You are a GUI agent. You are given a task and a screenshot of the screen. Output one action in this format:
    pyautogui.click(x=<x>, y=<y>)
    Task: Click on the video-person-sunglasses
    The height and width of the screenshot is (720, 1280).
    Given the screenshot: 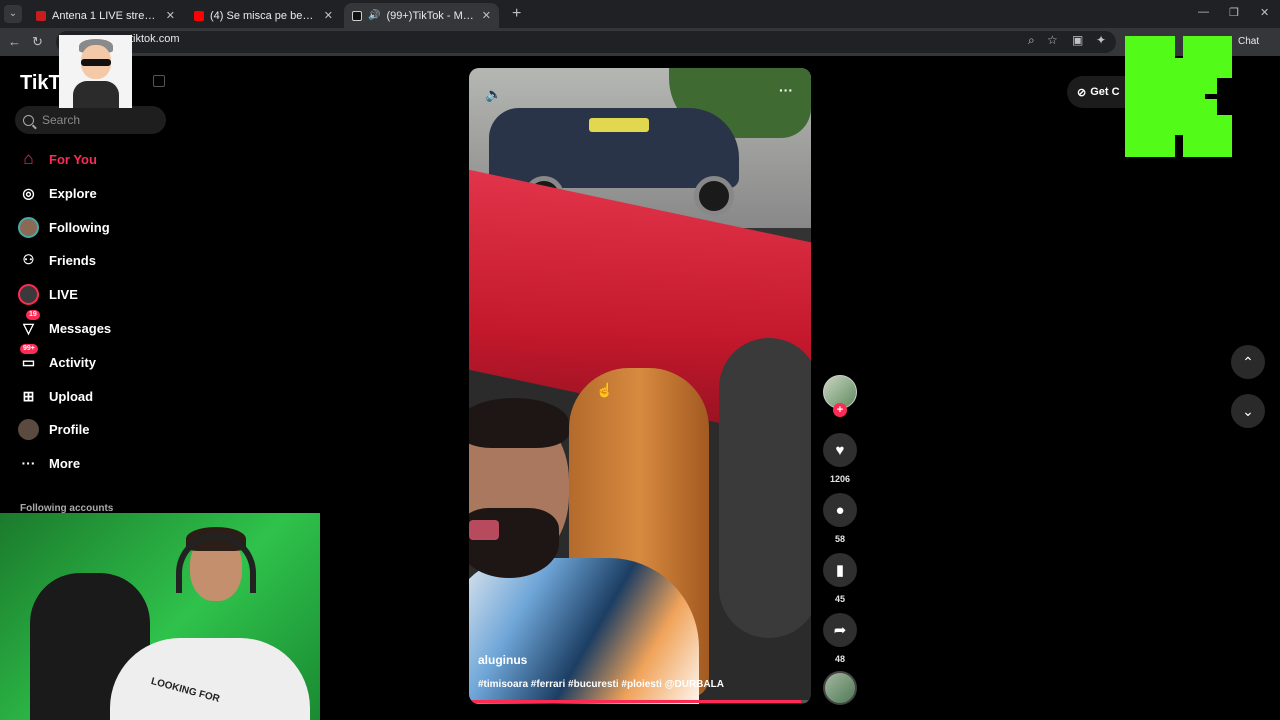 What is the action you would take?
    pyautogui.click(x=484, y=530)
    